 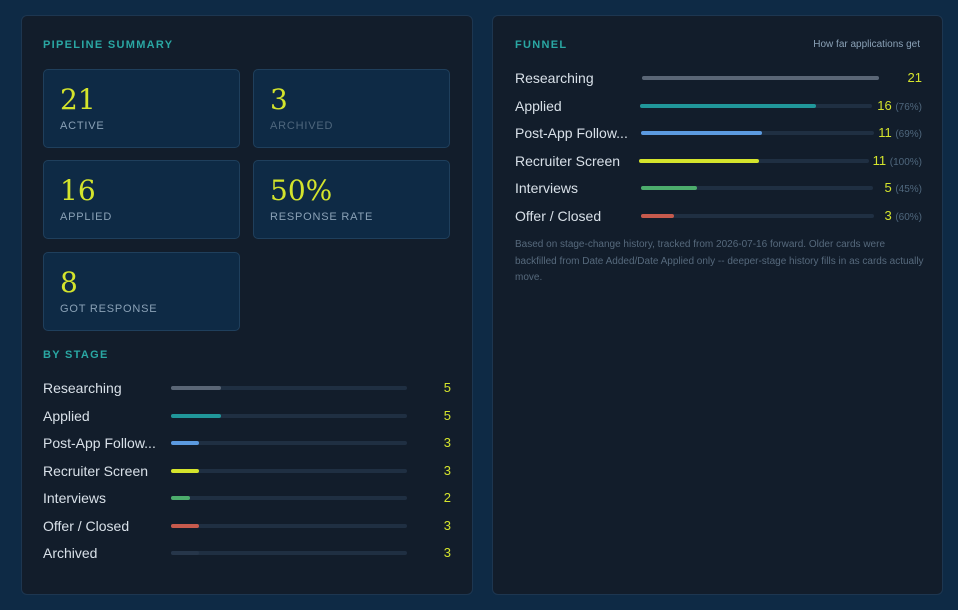 What do you see at coordinates (351, 199) in the screenshot?
I see `stat-card-response-rate: 50% RESPONSE RATE` at bounding box center [351, 199].